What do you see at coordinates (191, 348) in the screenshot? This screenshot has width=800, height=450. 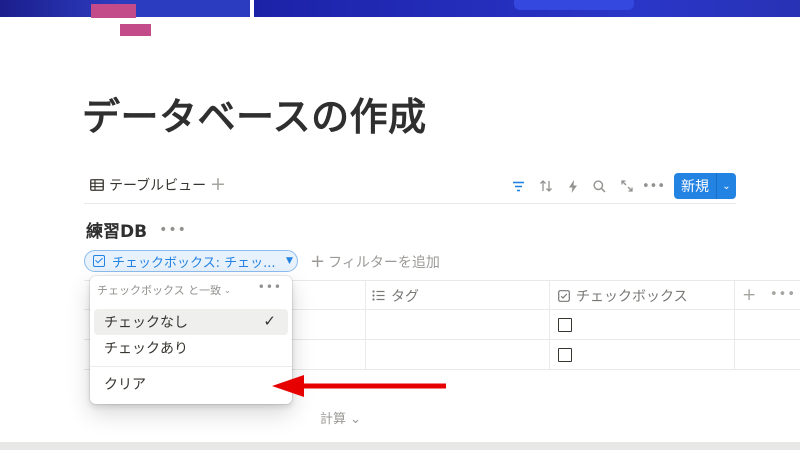 I see `option-checked: チェックあり` at bounding box center [191, 348].